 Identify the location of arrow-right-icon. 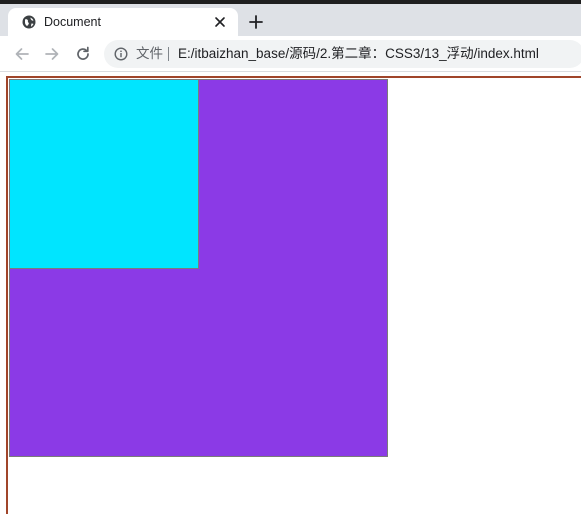
(52, 54).